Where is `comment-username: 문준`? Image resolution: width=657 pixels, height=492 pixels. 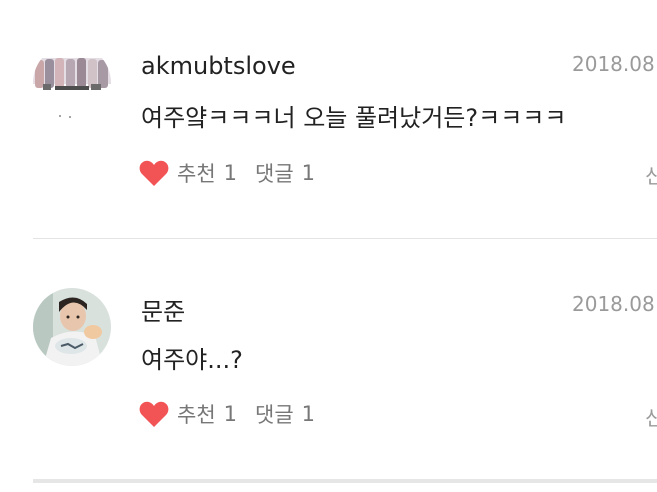 comment-username: 문준 is located at coordinates (163, 309).